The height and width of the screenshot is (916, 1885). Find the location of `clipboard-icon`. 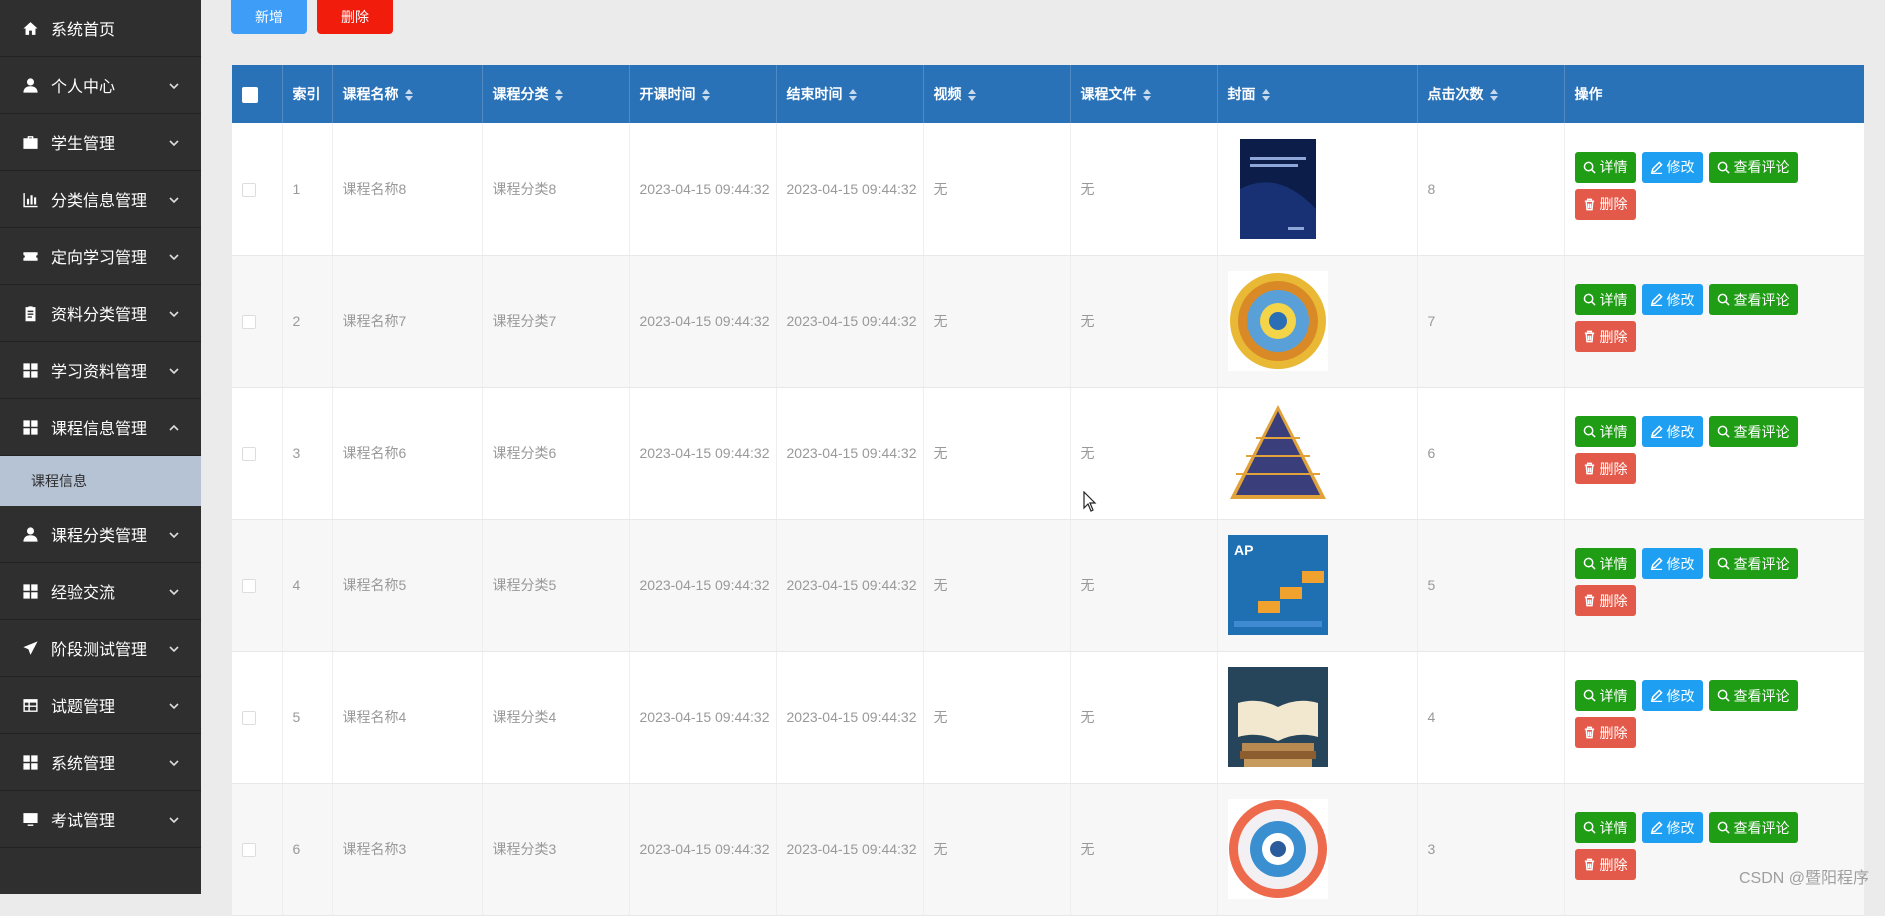

clipboard-icon is located at coordinates (30, 313).